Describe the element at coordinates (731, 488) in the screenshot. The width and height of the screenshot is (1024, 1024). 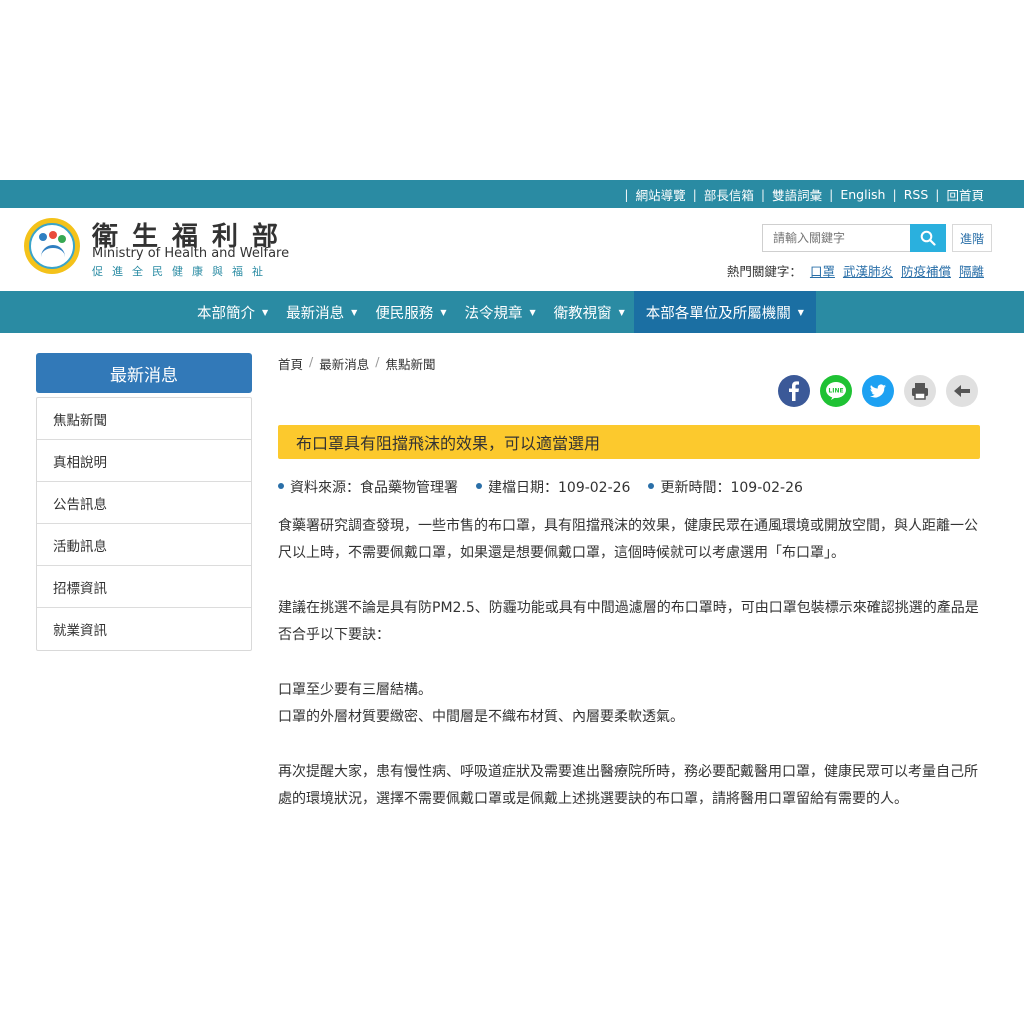
I see `article-updated-date: 更新時間：109-02-26` at that location.